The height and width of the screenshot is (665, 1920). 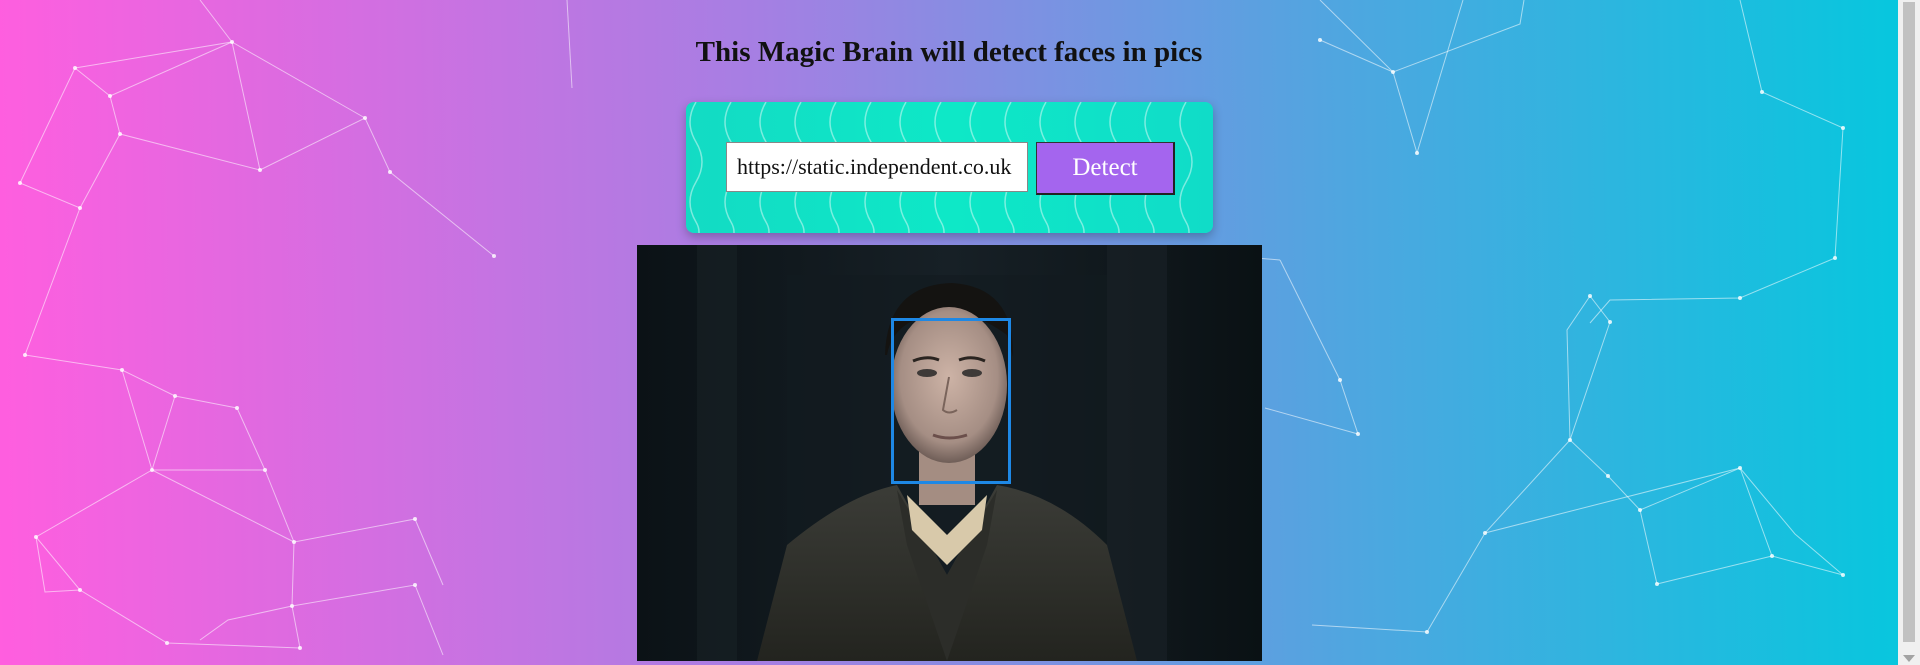 What do you see at coordinates (1909, 658) in the screenshot?
I see `chevron-down-icon` at bounding box center [1909, 658].